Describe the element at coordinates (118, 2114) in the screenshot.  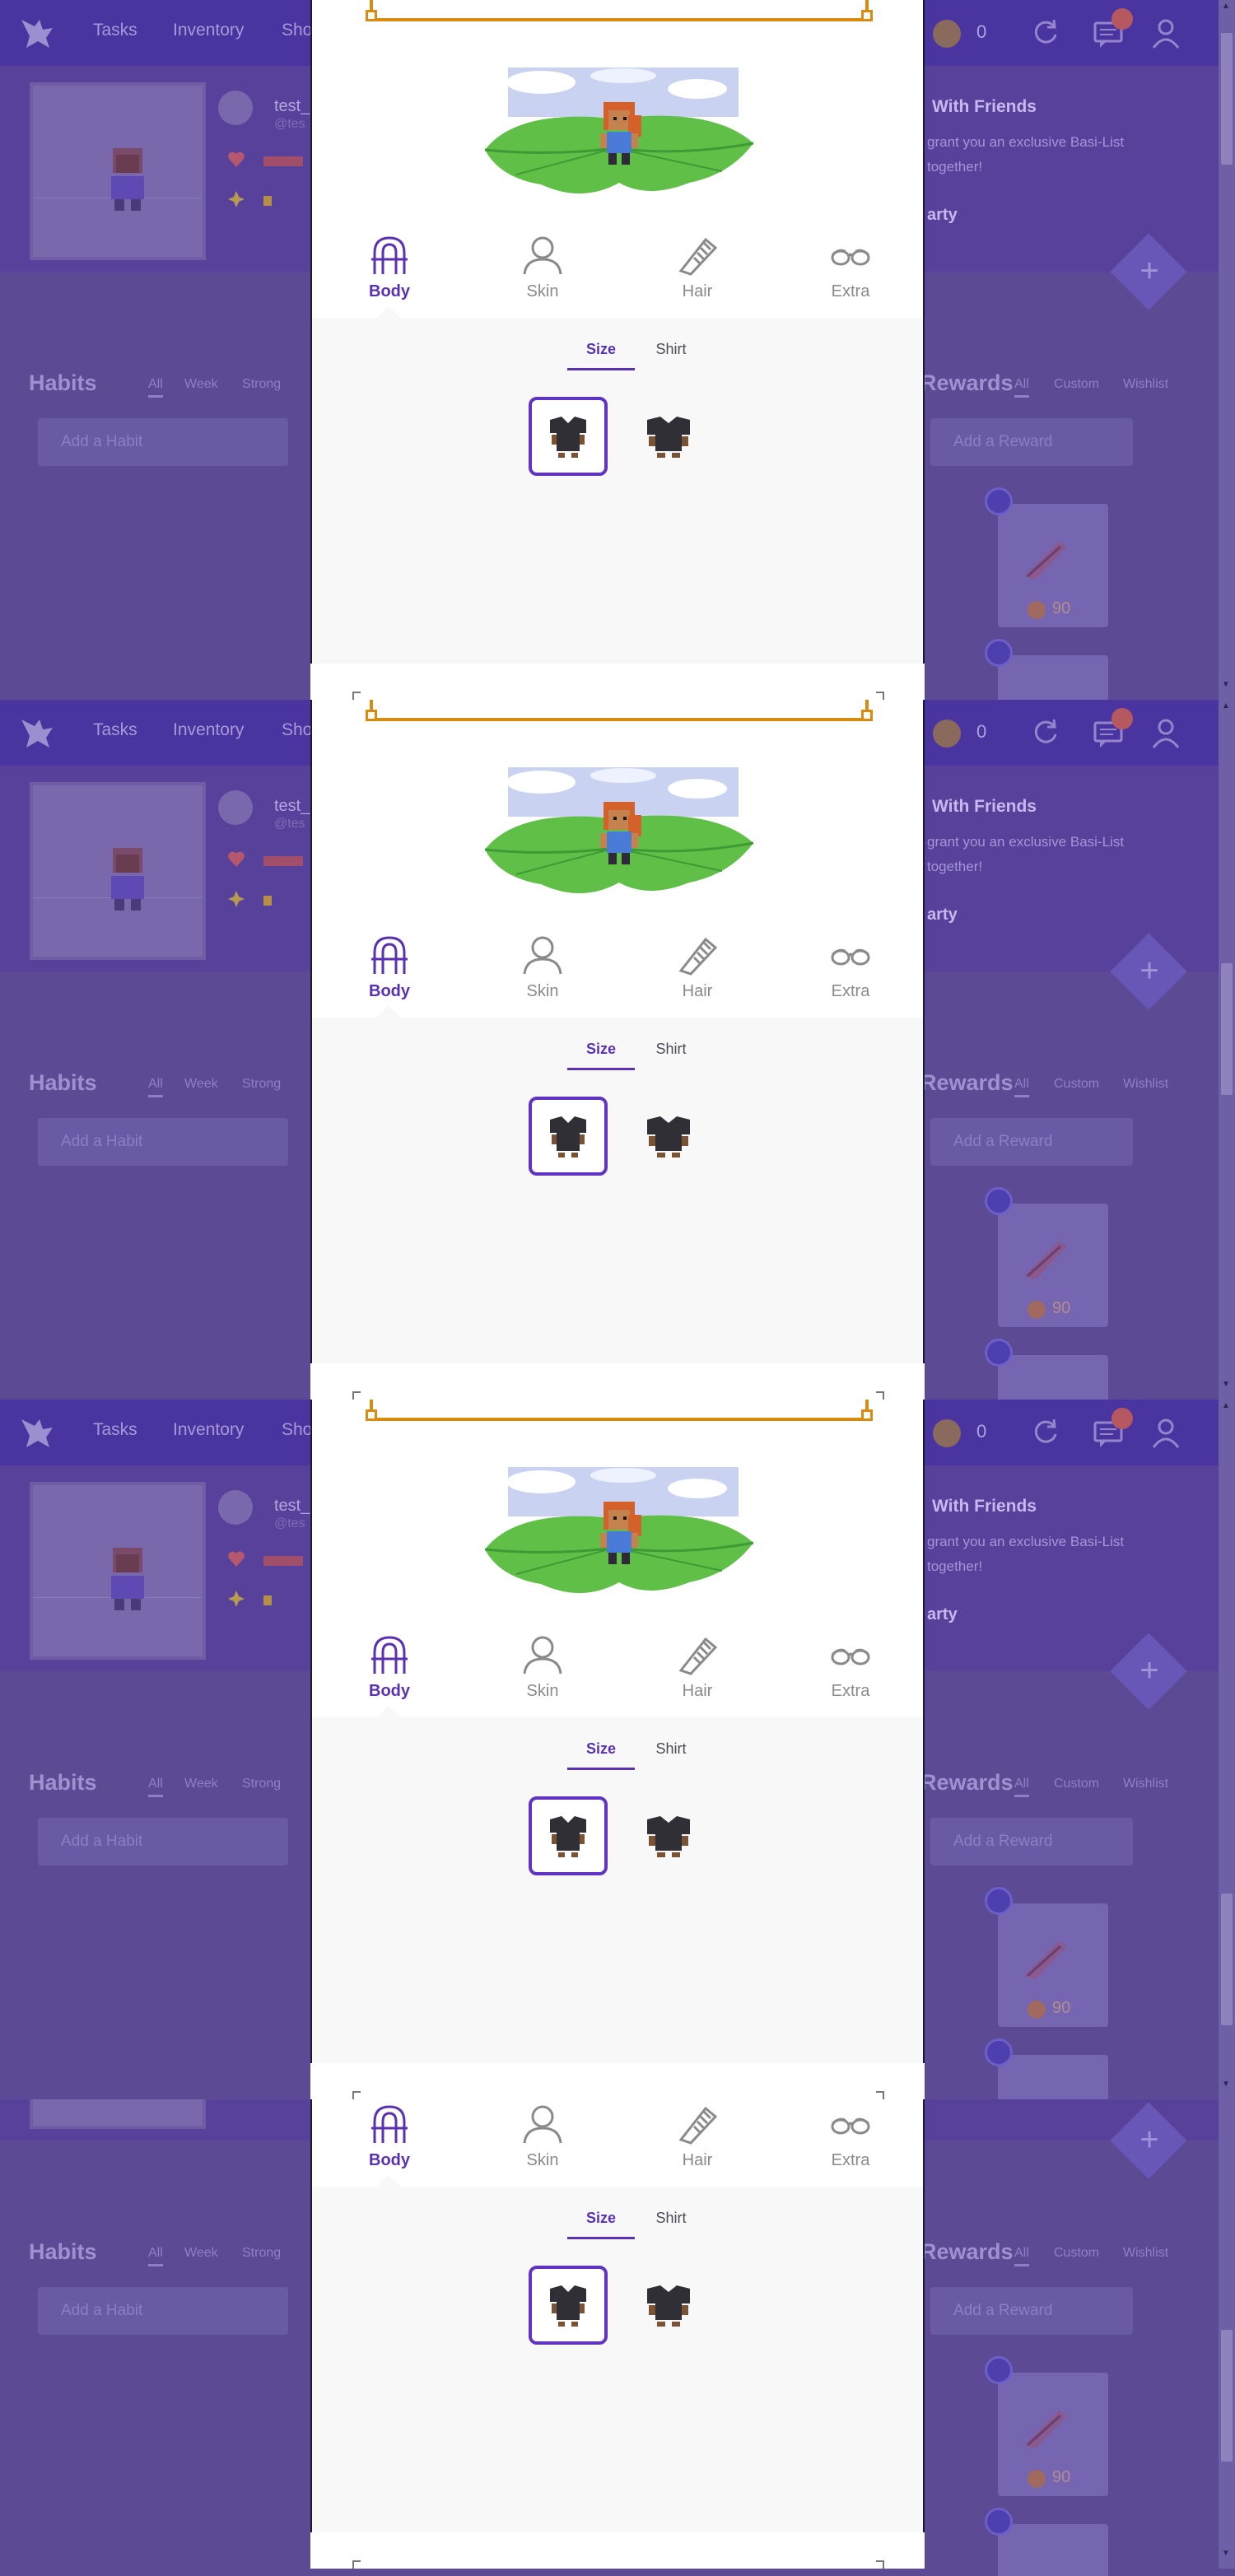
I see `avatar` at that location.